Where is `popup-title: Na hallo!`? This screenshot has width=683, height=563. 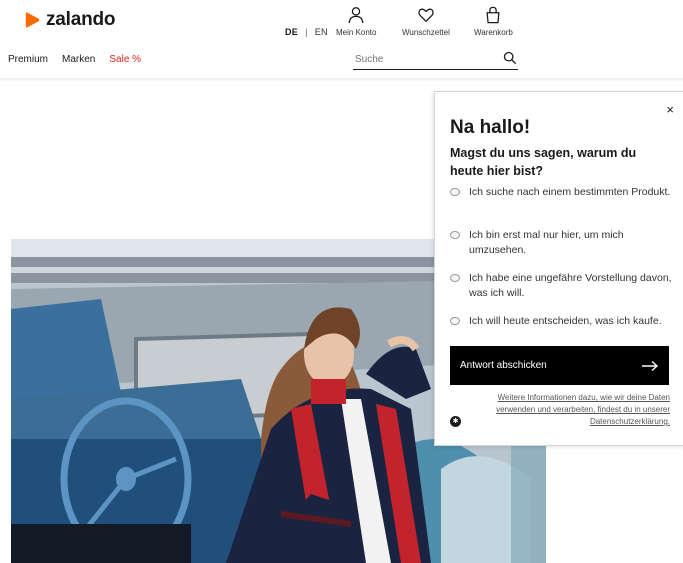 popup-title: Na hallo! is located at coordinates (490, 127).